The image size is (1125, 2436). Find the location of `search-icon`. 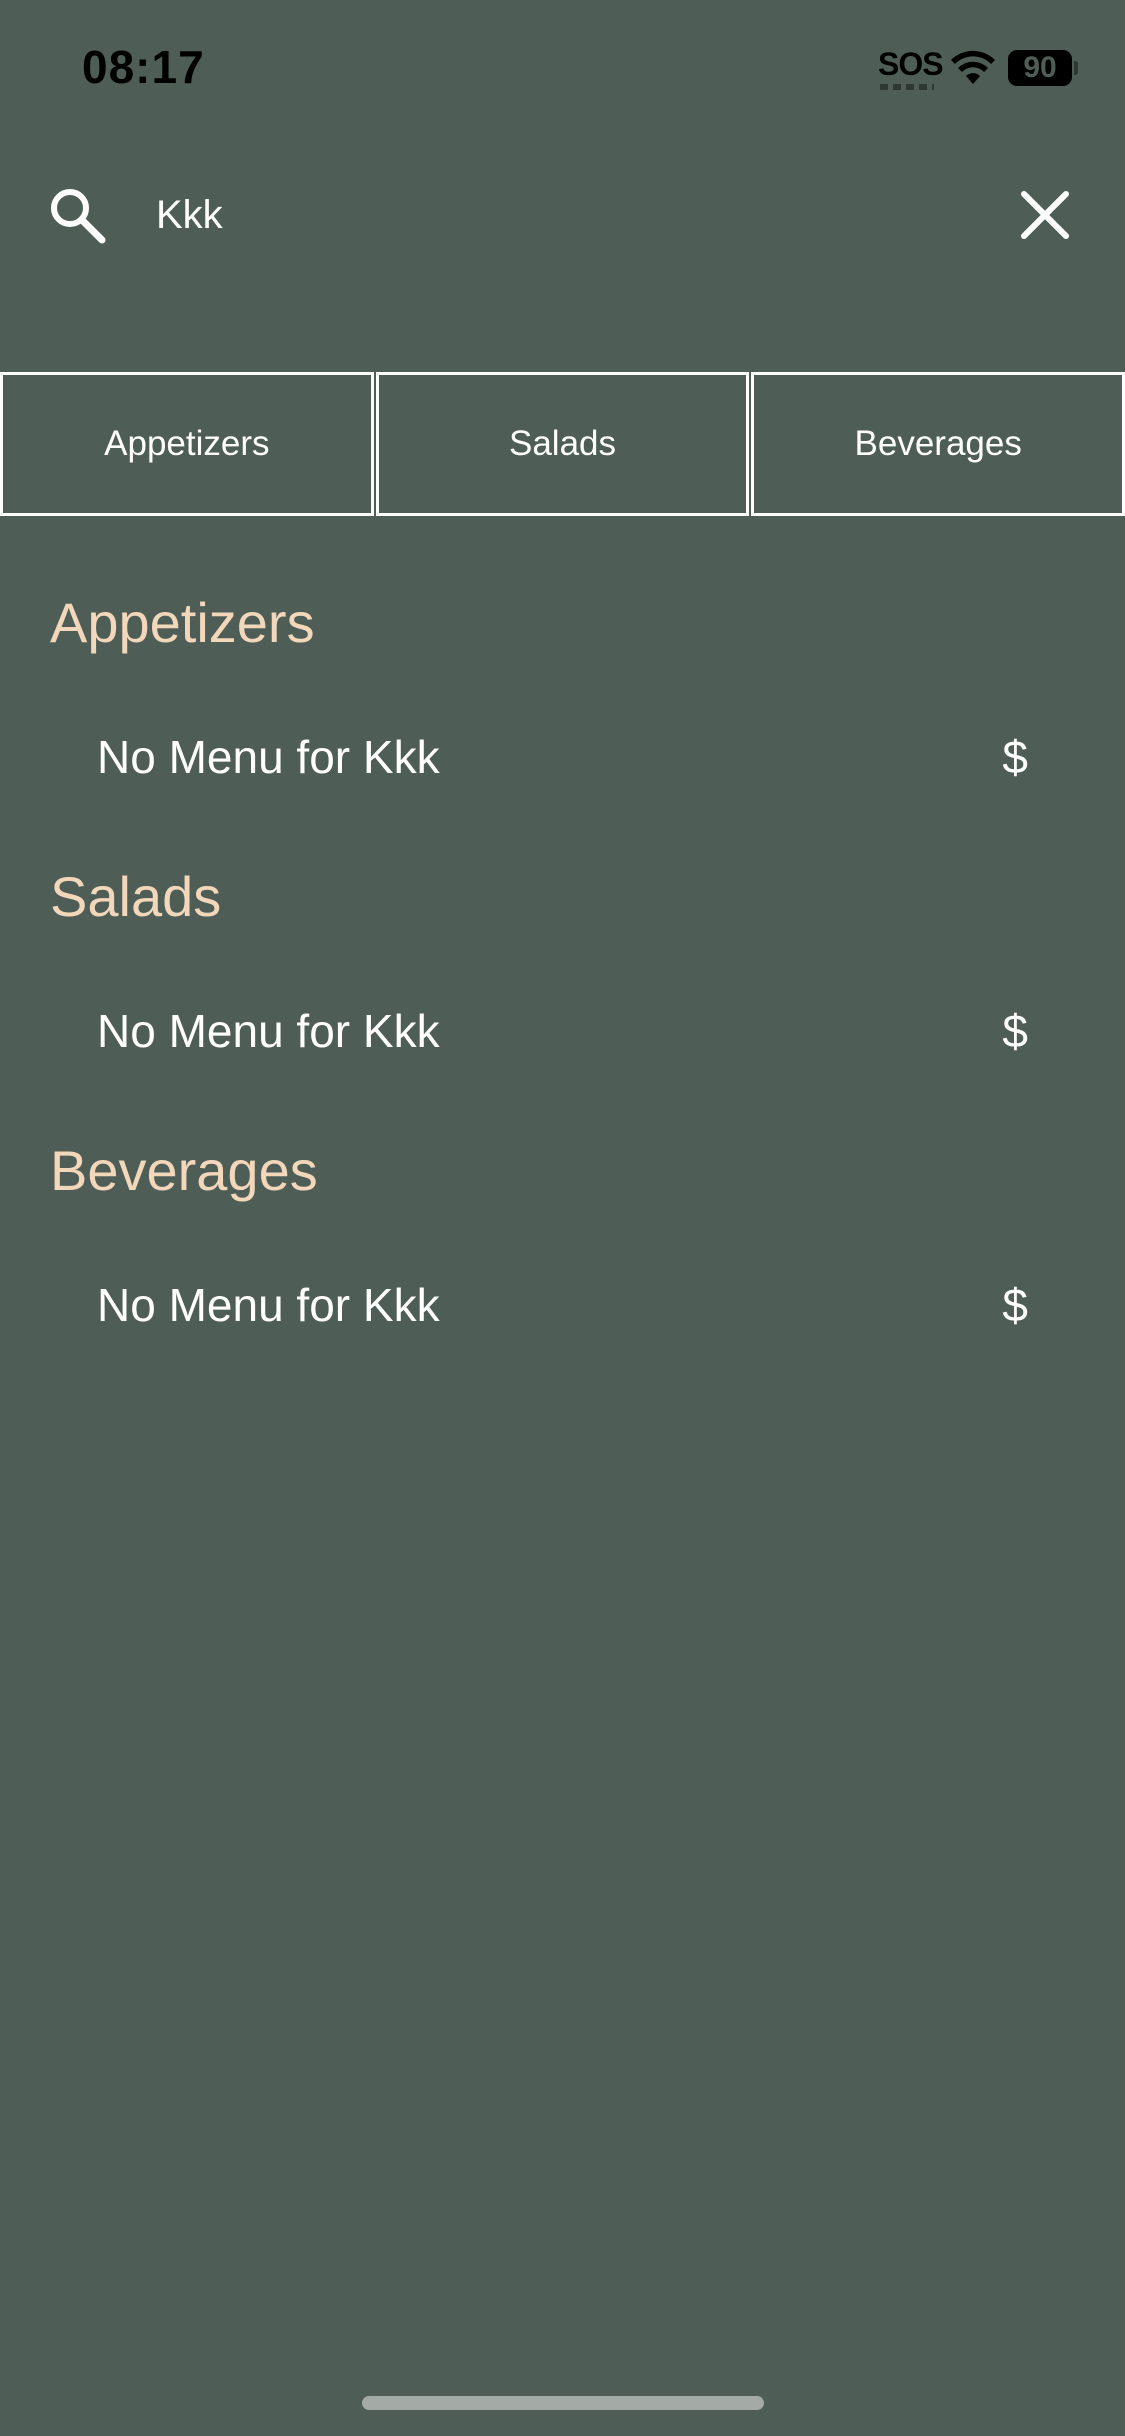

search-icon is located at coordinates (77, 215).